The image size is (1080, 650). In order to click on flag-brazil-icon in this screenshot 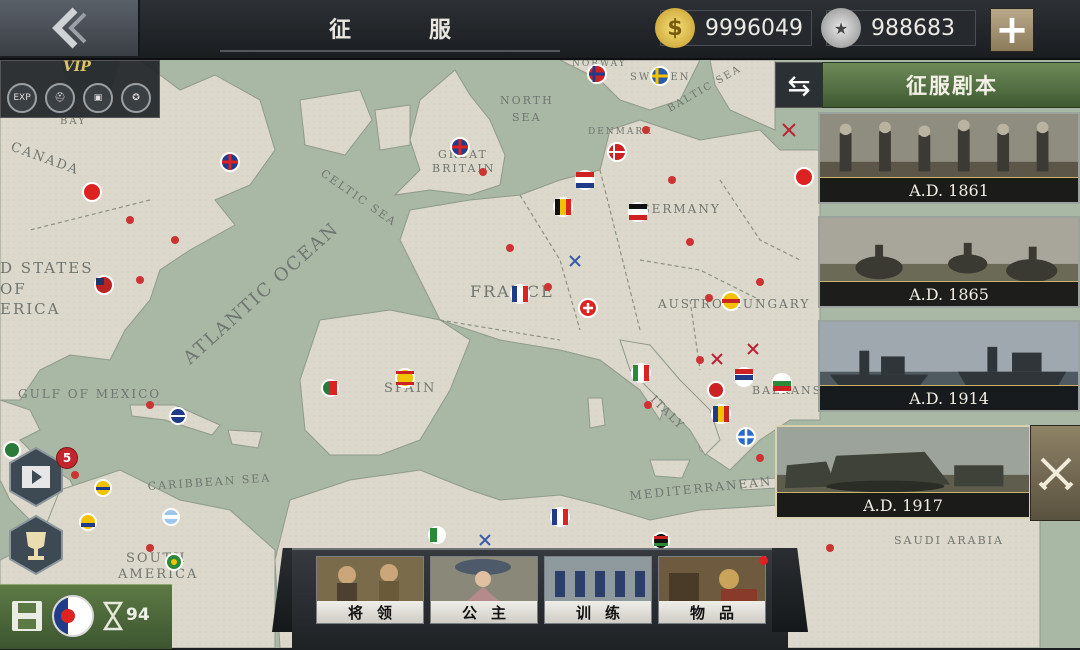, I will do `click(174, 562)`.